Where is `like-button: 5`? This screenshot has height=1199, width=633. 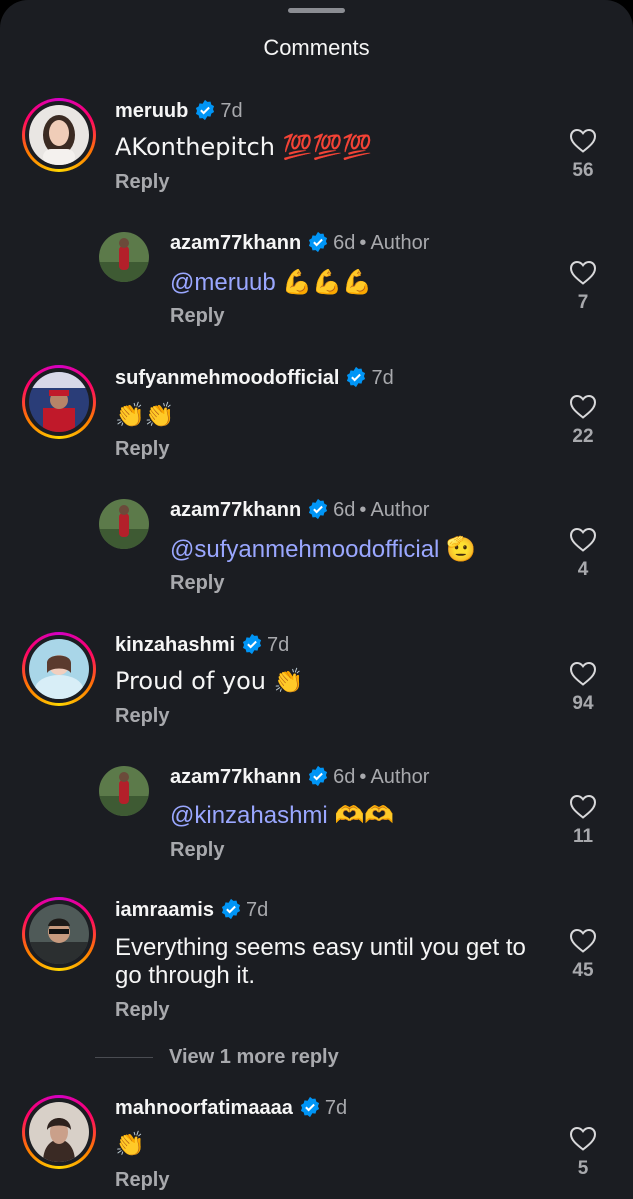 like-button: 5 is located at coordinates (583, 1152).